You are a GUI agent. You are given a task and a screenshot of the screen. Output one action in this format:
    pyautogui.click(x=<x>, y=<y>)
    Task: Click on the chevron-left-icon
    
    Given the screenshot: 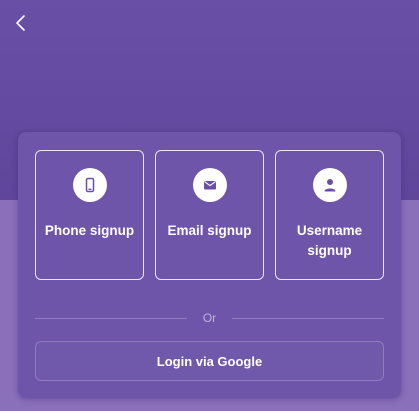 What is the action you would take?
    pyautogui.click(x=20, y=23)
    